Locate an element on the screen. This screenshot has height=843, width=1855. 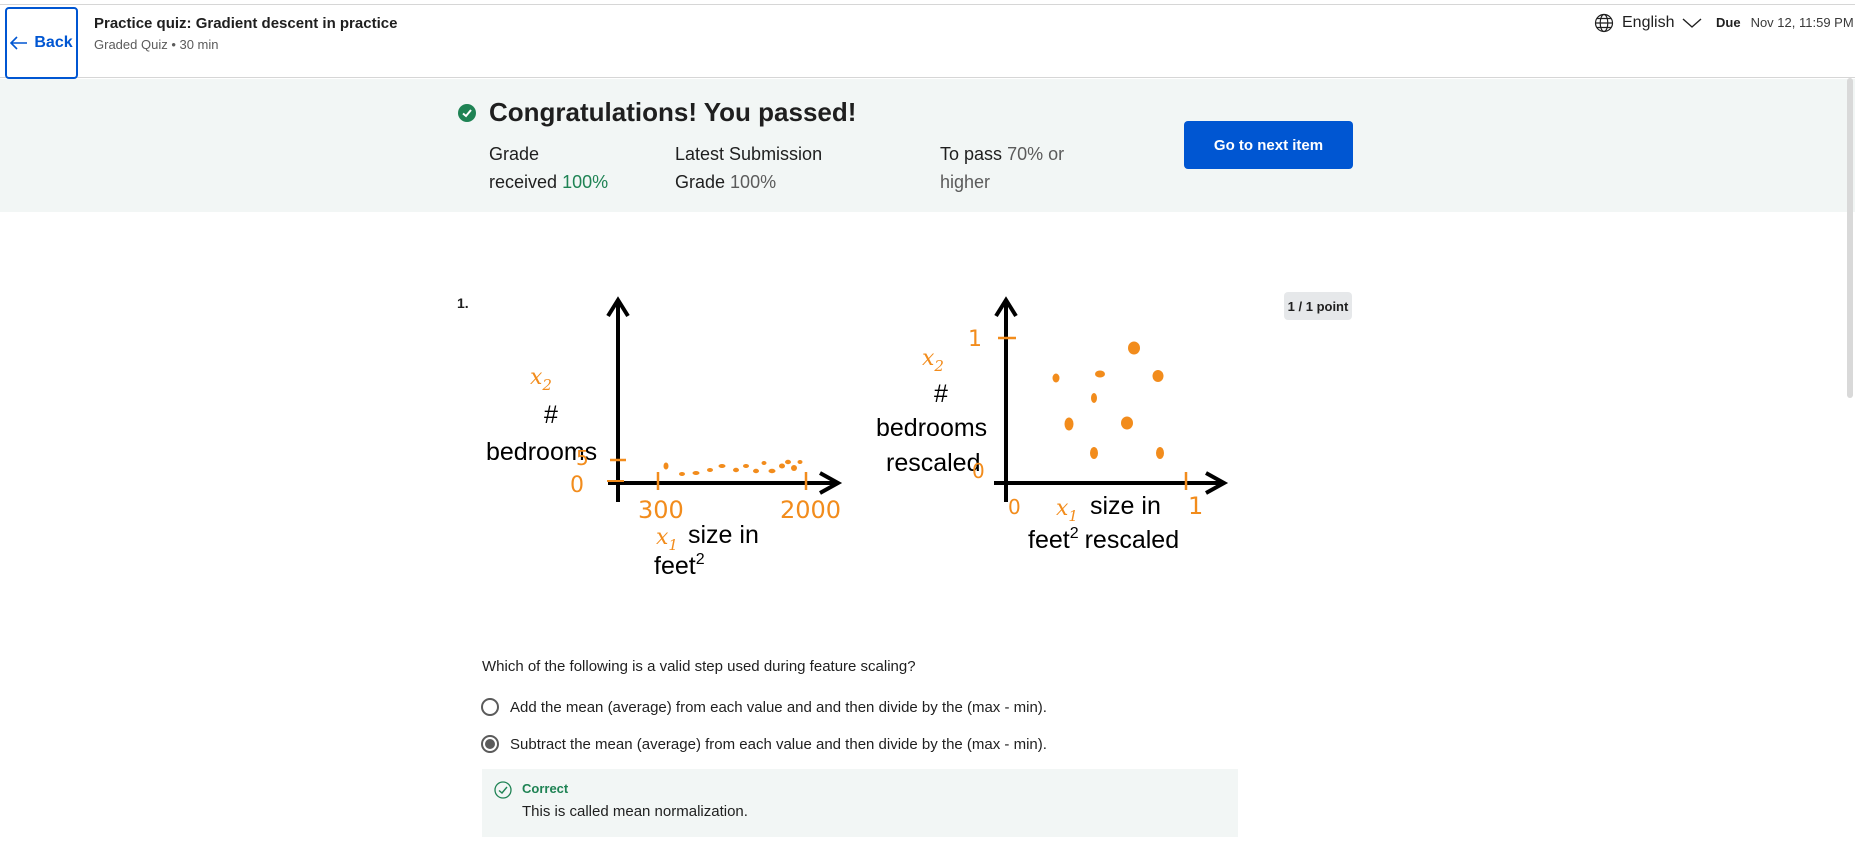
right-y-var: x2 is located at coordinates (933, 360).